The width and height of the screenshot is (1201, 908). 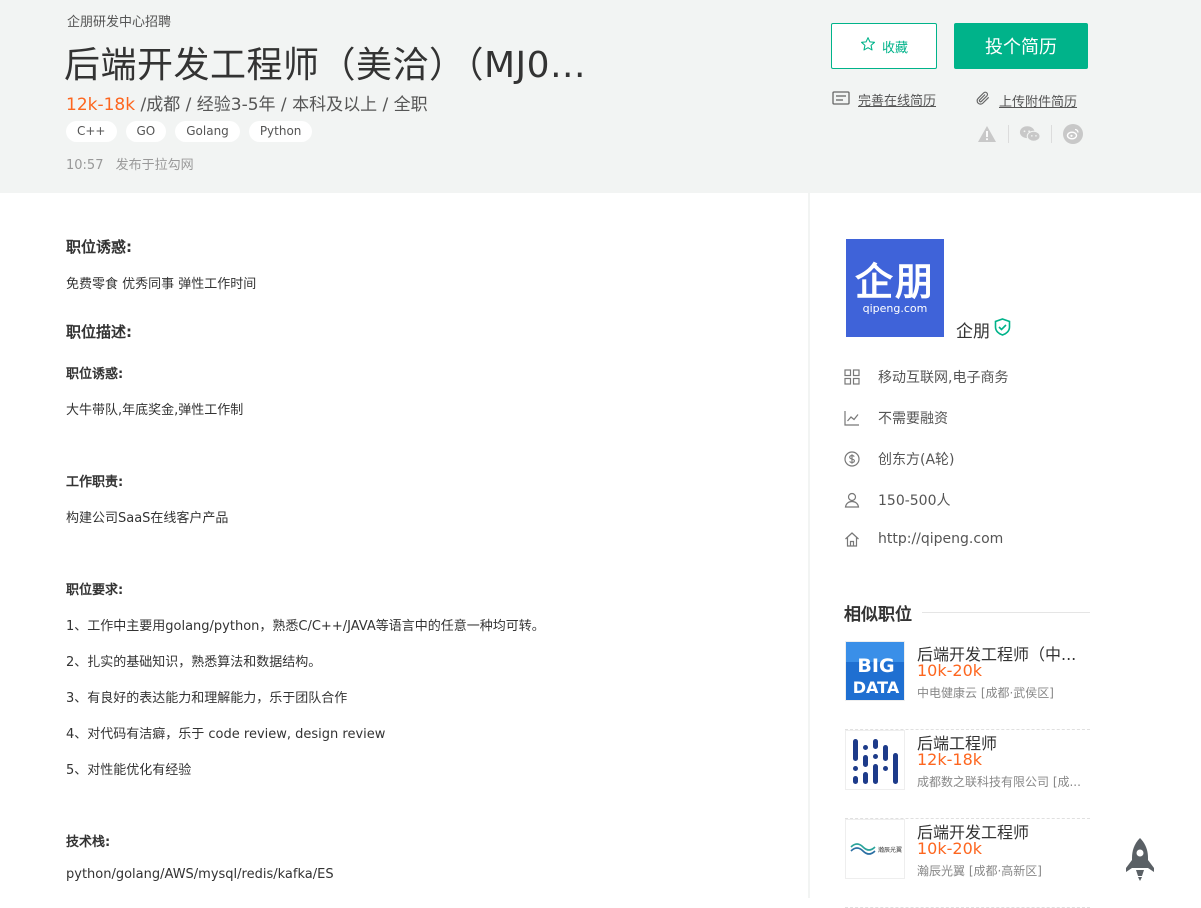 What do you see at coordinates (99, 247) in the screenshot?
I see `job-perk-title: 职位诱惑:` at bounding box center [99, 247].